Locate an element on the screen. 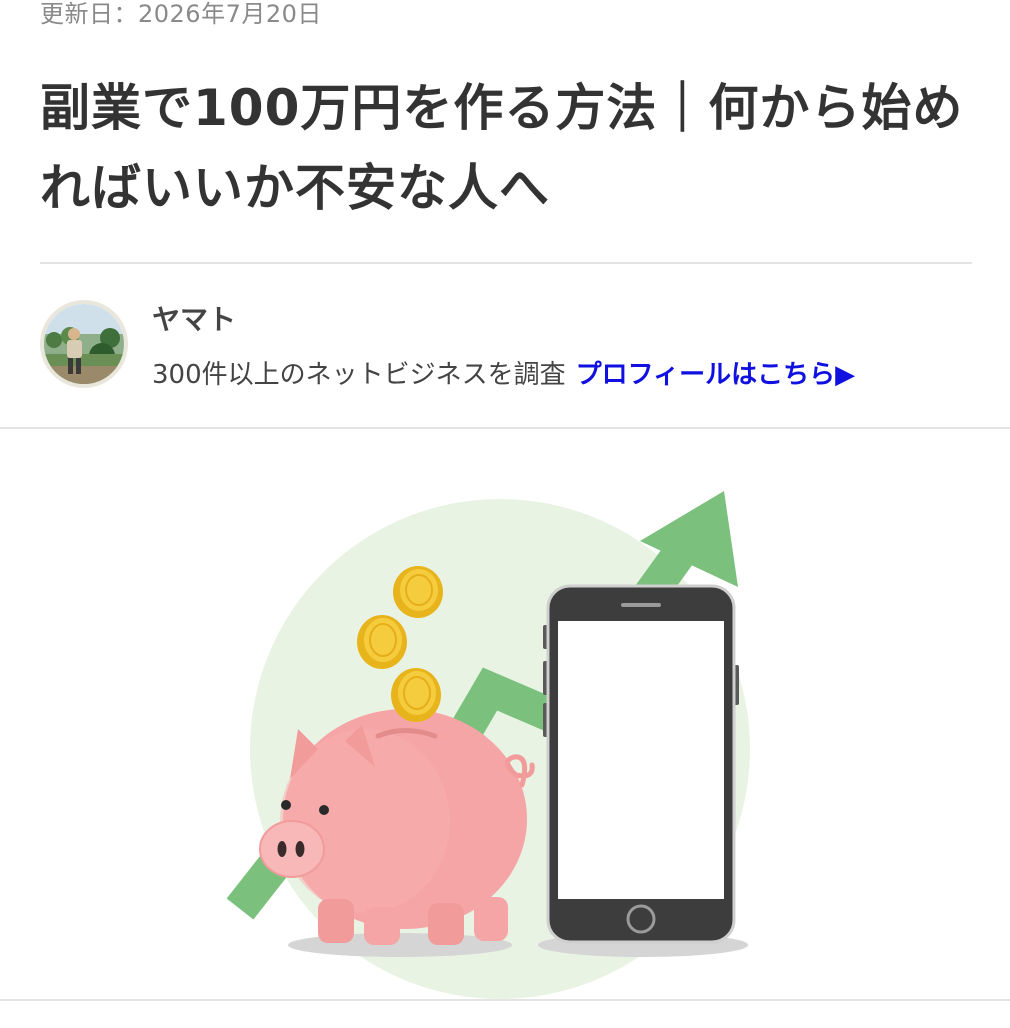  author-avatar is located at coordinates (84, 344).